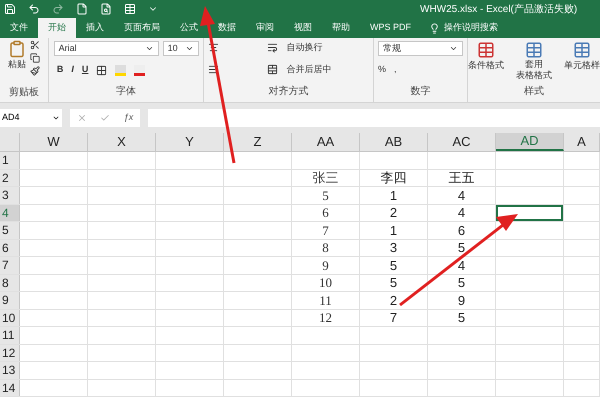 The height and width of the screenshot is (400, 600). What do you see at coordinates (95, 28) in the screenshot?
I see `ribbon-tab: 插入` at bounding box center [95, 28].